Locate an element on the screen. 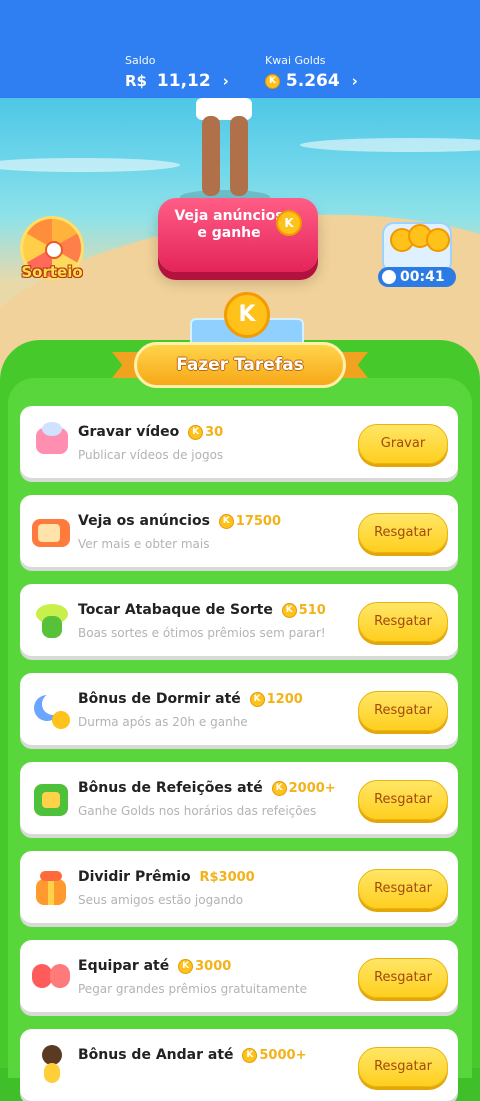 Image resolution: width=480 pixels, height=1101 pixels. task-title: Veja os anúncios K 17500 is located at coordinates (180, 521).